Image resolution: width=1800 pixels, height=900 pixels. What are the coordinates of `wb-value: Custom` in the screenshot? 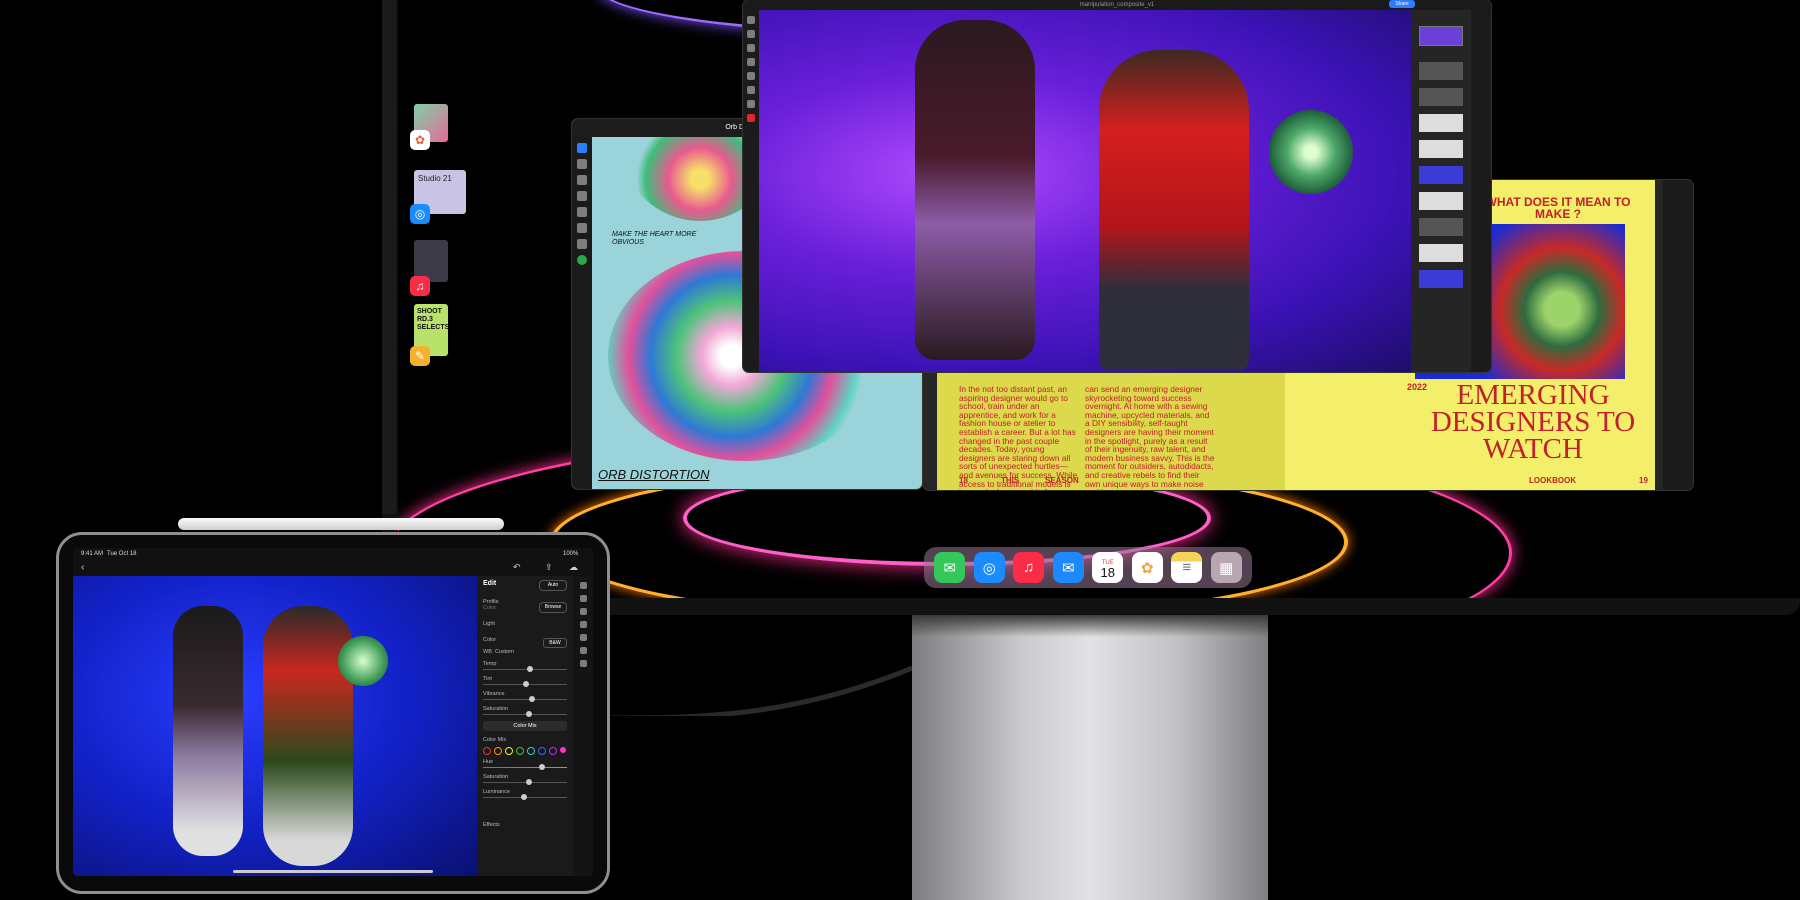 It's located at (504, 652).